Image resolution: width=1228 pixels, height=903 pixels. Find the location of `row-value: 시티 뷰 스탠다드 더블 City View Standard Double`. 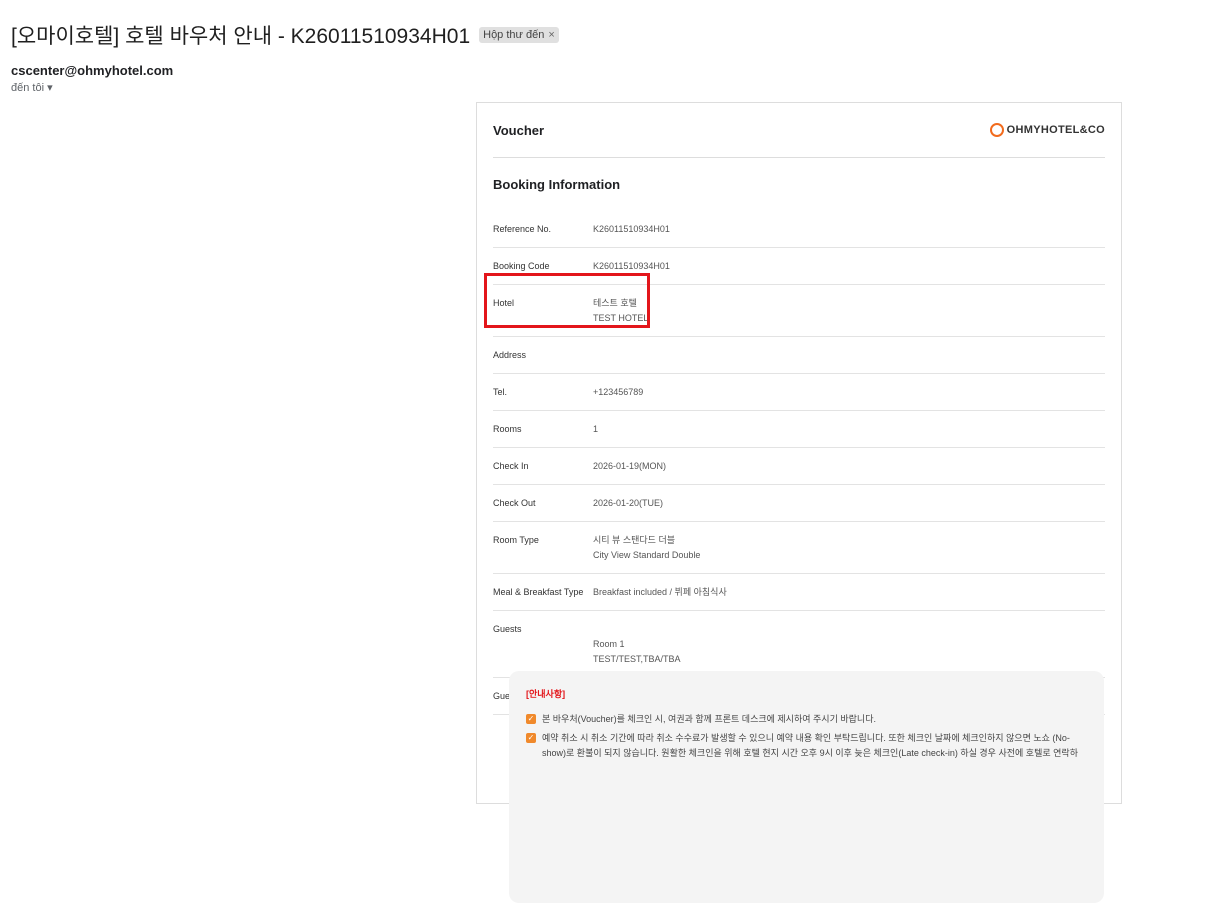

row-value: 시티 뷰 스탠다드 더블 City View Standard Double is located at coordinates (646, 548).